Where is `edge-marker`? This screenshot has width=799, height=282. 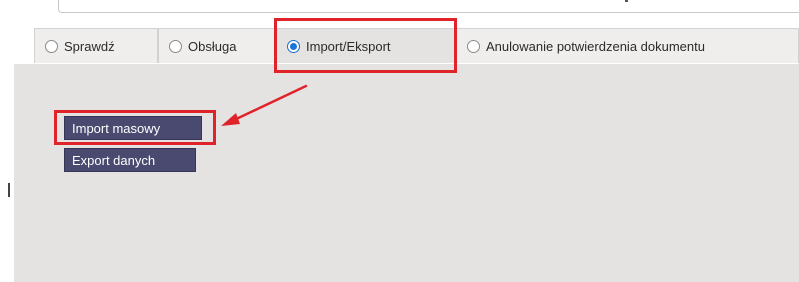
edge-marker is located at coordinates (9, 190).